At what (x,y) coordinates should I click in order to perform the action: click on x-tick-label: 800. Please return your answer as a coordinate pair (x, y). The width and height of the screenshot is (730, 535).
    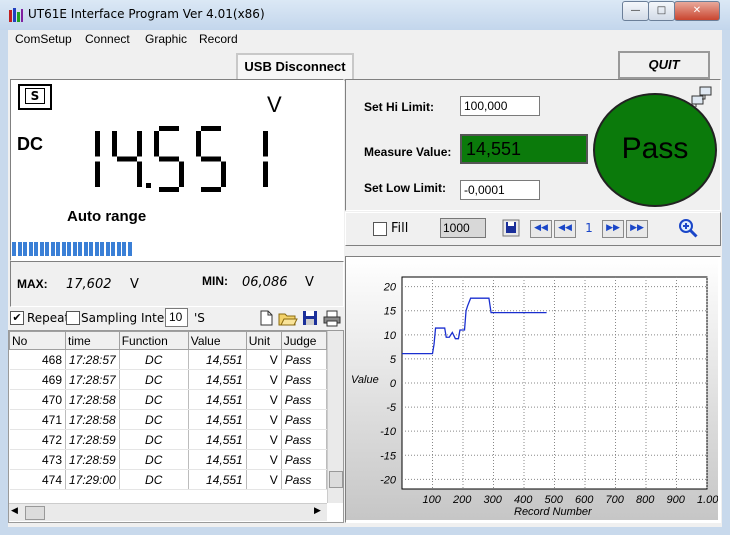
    Looking at the image, I should click on (645, 500).